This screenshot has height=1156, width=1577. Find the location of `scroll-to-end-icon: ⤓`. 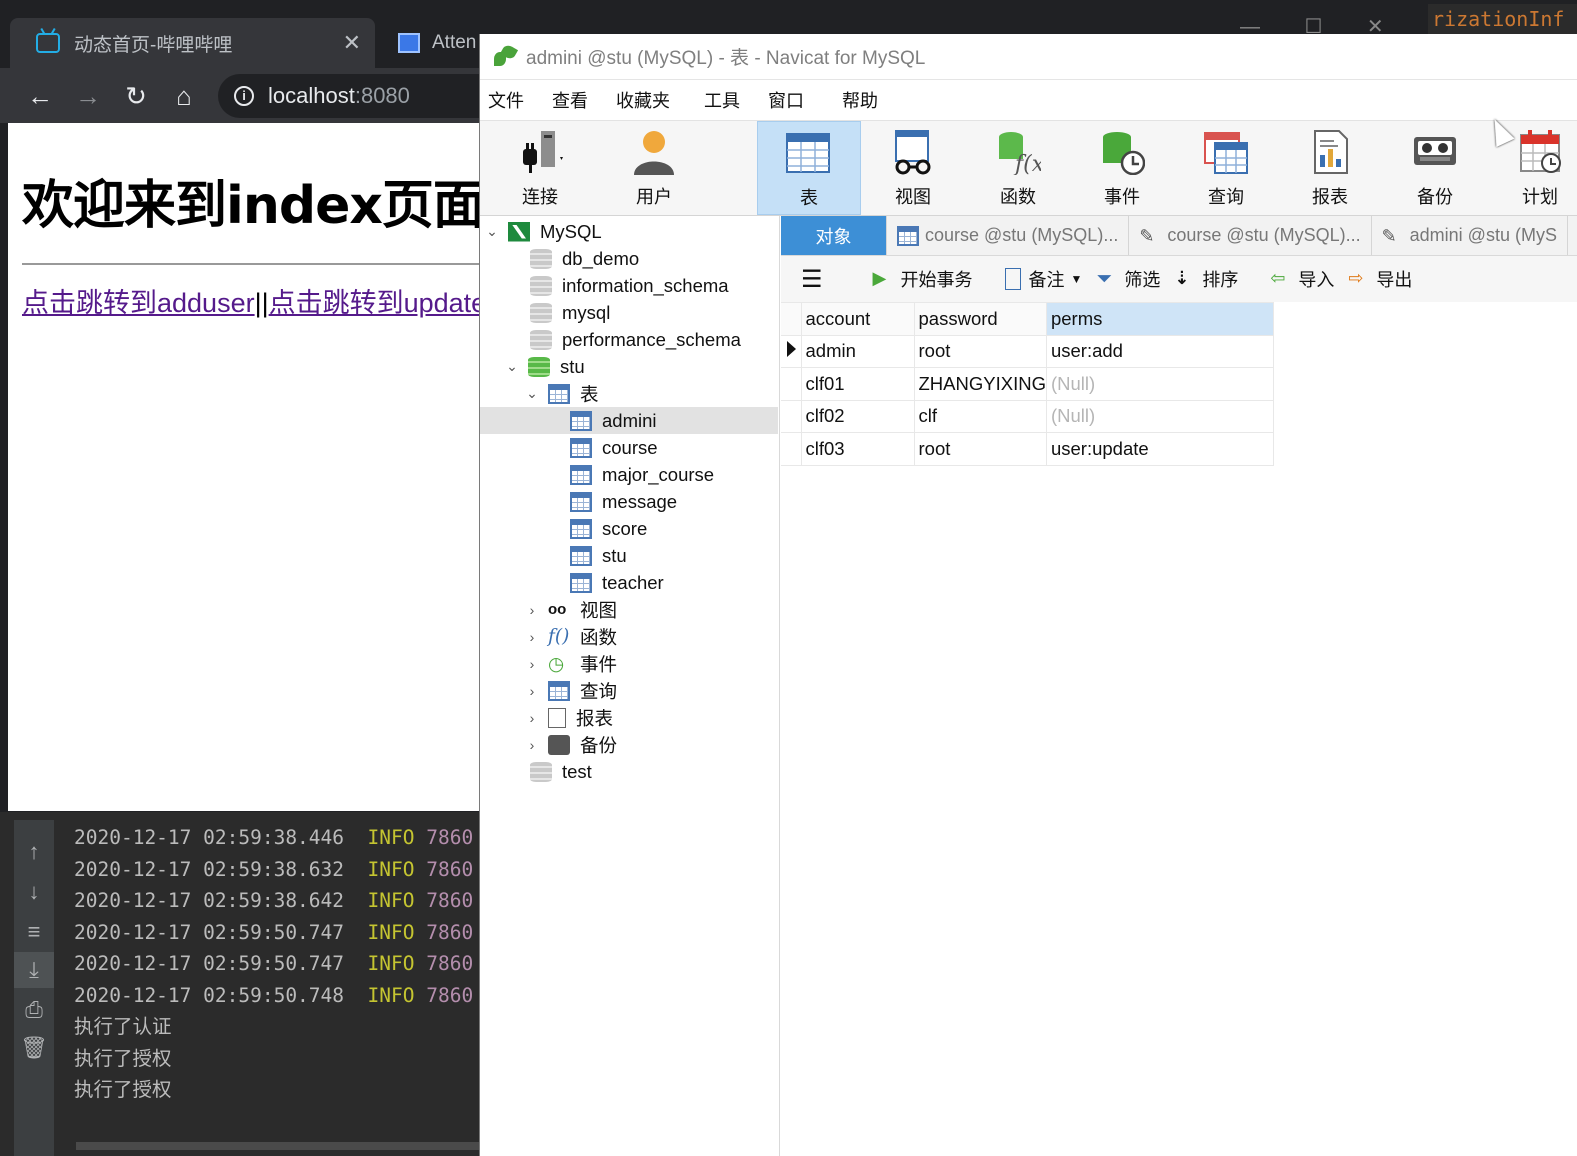

scroll-to-end-icon: ⤓ is located at coordinates (34, 970).